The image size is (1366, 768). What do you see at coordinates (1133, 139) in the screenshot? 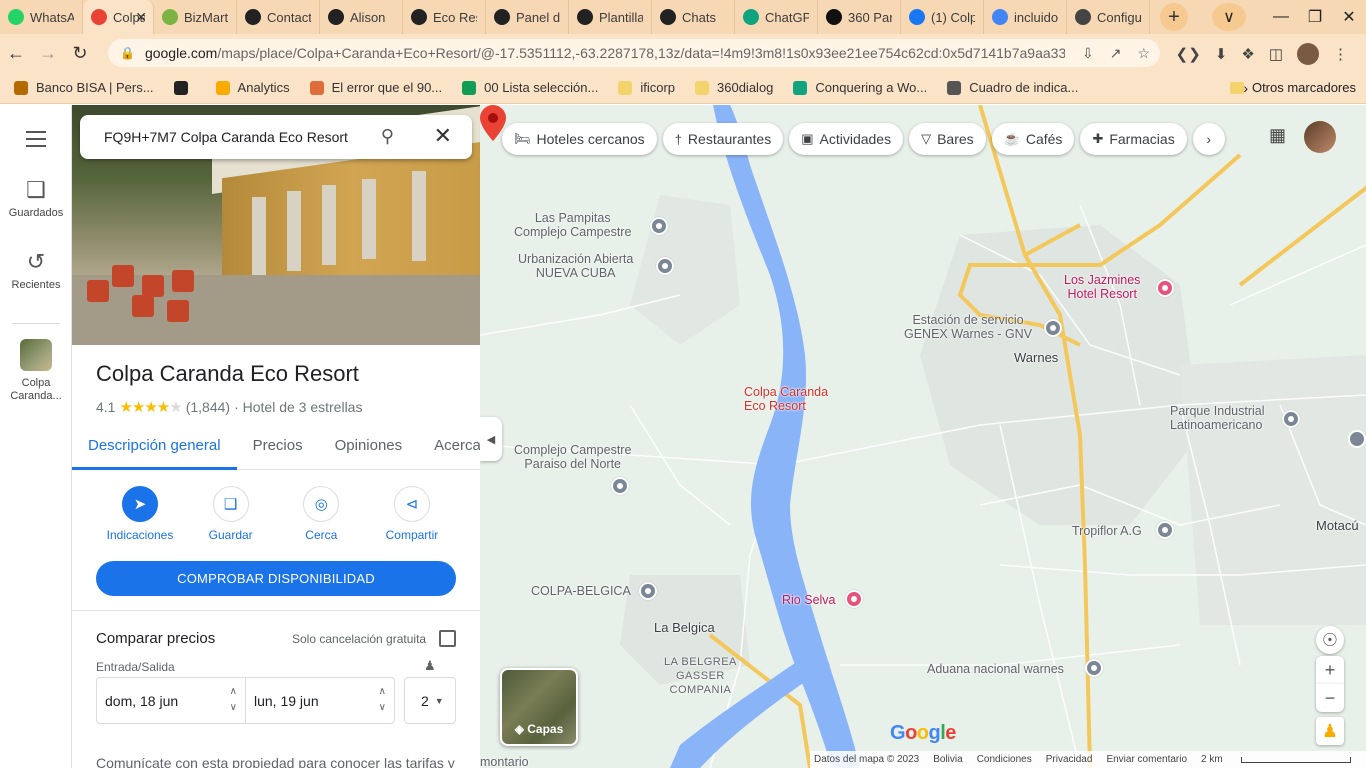
I see `chip-farmacias: ✚ Farmacias` at bounding box center [1133, 139].